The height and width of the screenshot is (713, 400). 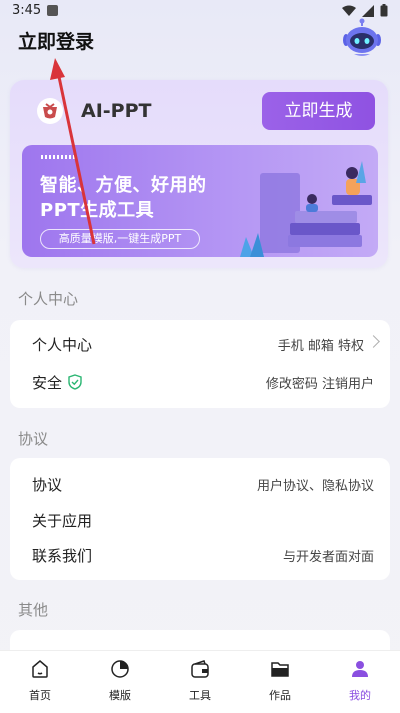 I want to click on personal-card: 个人中心 手机 邮箱 特权 安全 修改密码 注销用户, so click(x=200, y=364).